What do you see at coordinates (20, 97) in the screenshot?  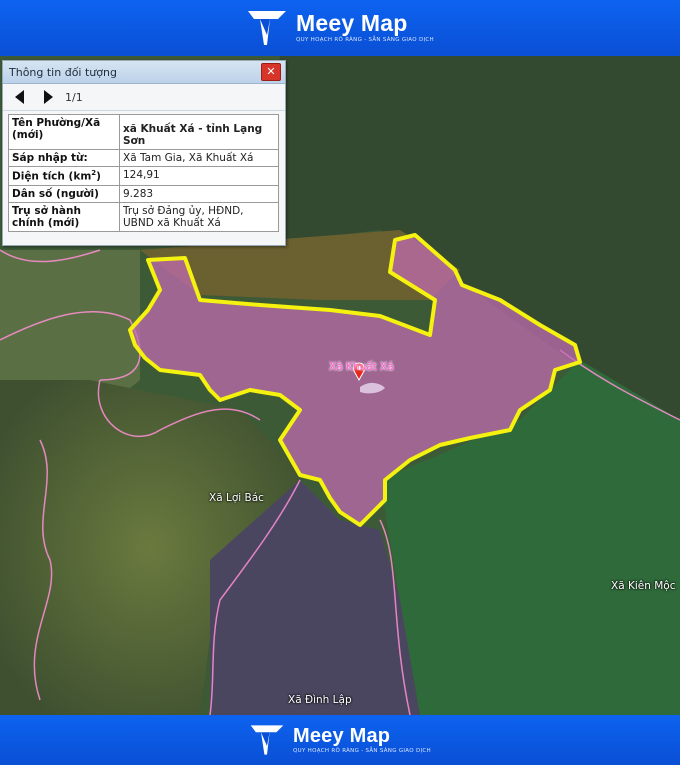 I see `previous-arrow-icon` at bounding box center [20, 97].